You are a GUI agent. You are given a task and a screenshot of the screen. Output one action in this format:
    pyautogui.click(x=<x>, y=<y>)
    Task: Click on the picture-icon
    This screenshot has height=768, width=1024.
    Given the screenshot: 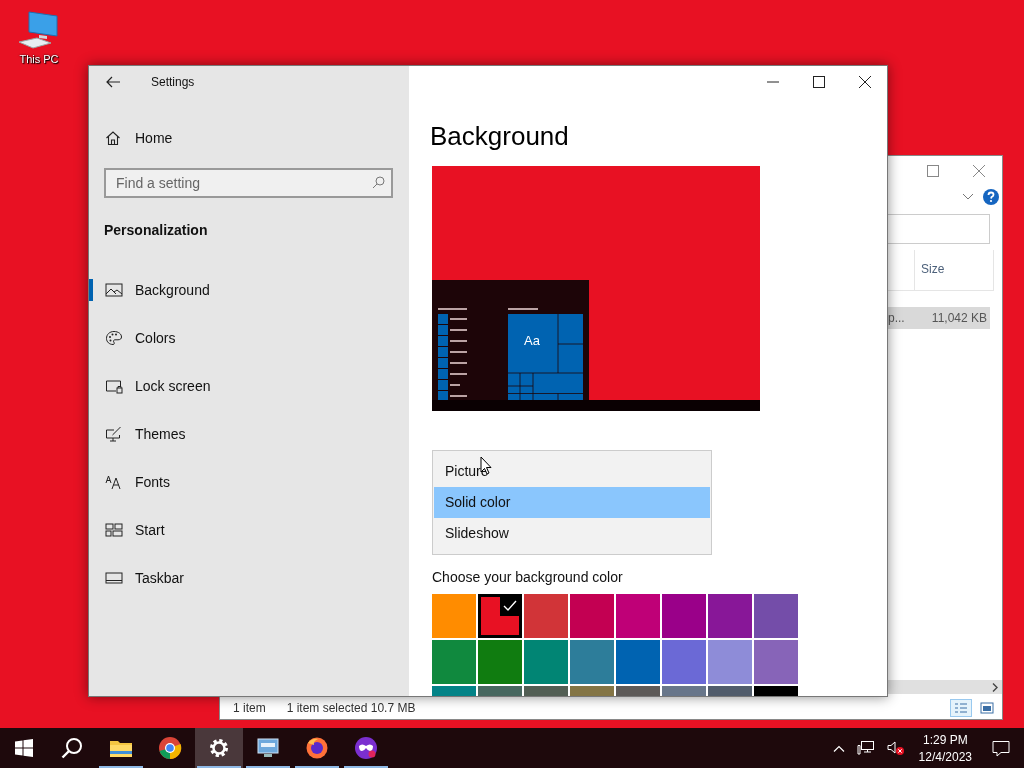 What is the action you would take?
    pyautogui.click(x=114, y=290)
    